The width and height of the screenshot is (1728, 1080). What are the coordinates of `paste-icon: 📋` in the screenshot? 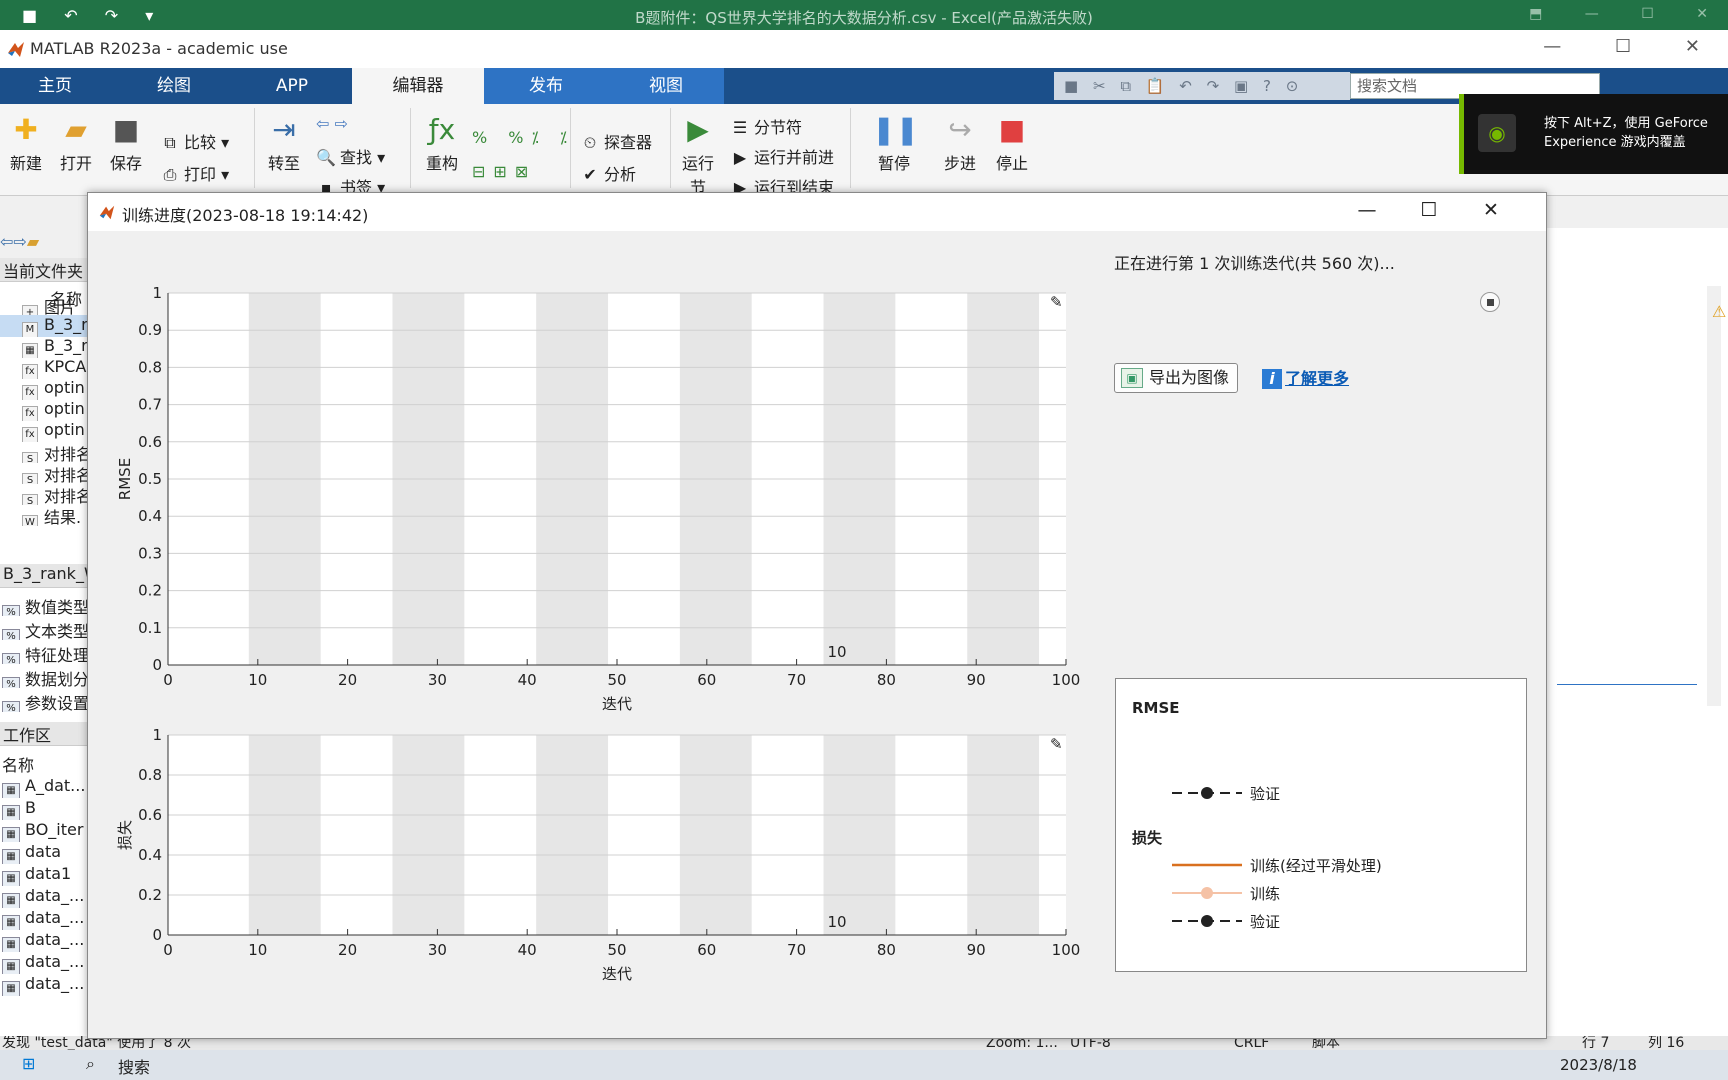 It's located at (1155, 86).